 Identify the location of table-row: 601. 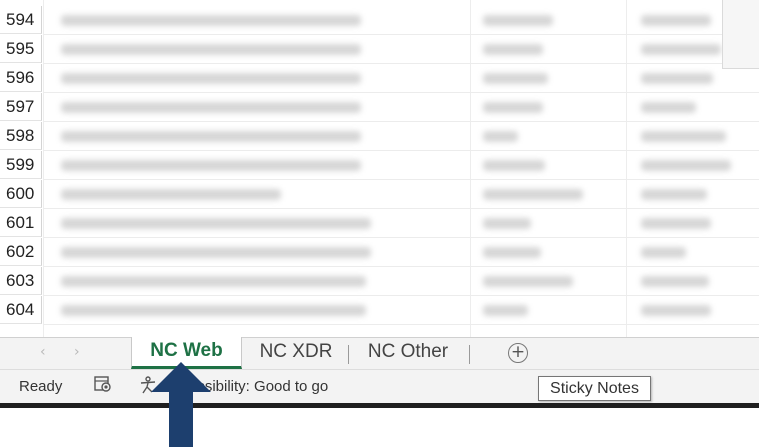
(379, 223).